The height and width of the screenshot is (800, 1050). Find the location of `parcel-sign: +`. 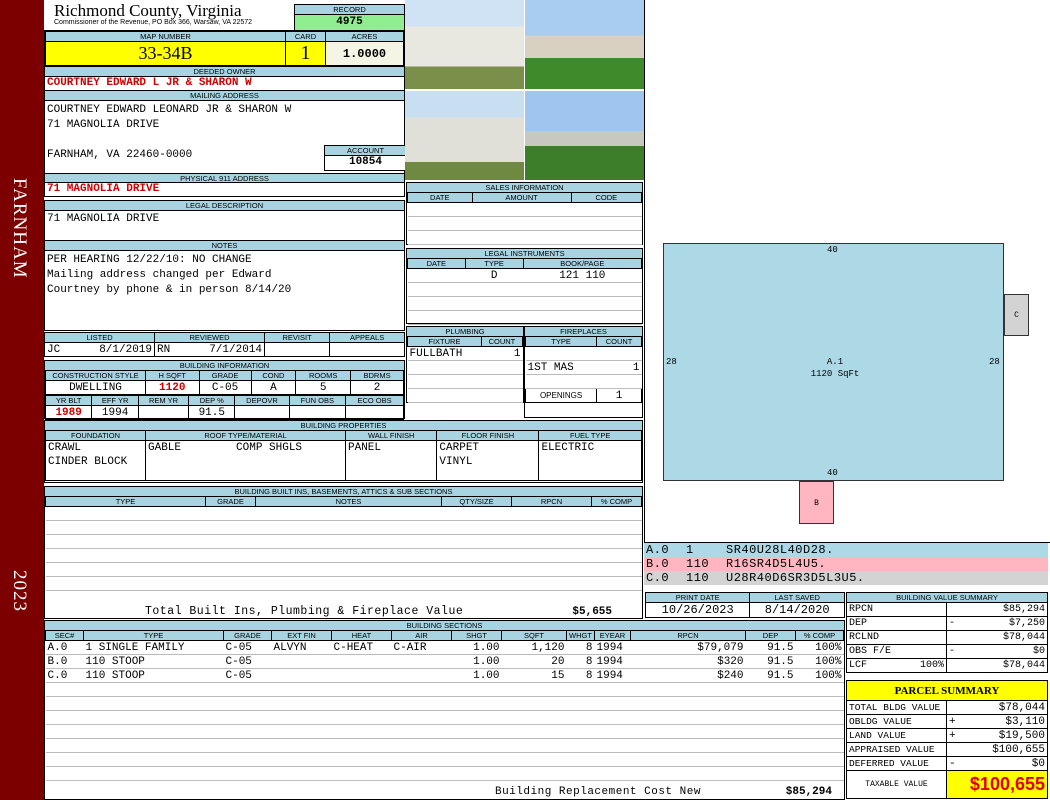

parcel-sign: + is located at coordinates (952, 735).